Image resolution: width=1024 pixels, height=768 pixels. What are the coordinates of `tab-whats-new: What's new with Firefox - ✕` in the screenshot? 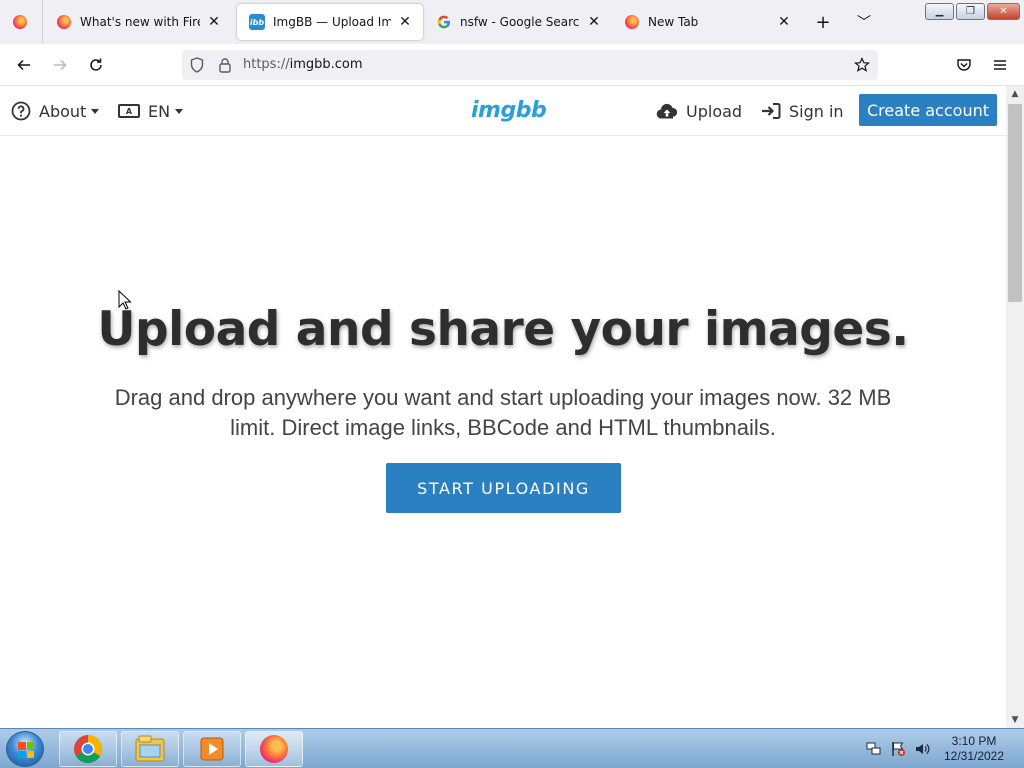 It's located at (138, 22).